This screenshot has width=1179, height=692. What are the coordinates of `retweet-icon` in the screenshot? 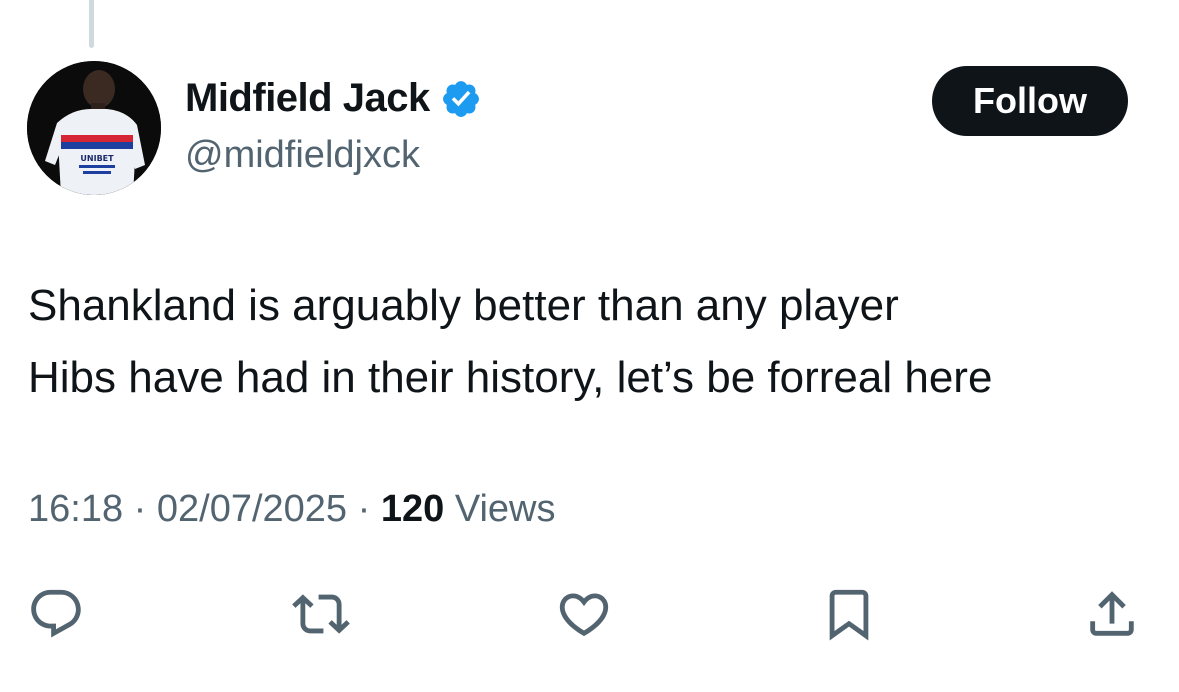 It's located at (321, 614).